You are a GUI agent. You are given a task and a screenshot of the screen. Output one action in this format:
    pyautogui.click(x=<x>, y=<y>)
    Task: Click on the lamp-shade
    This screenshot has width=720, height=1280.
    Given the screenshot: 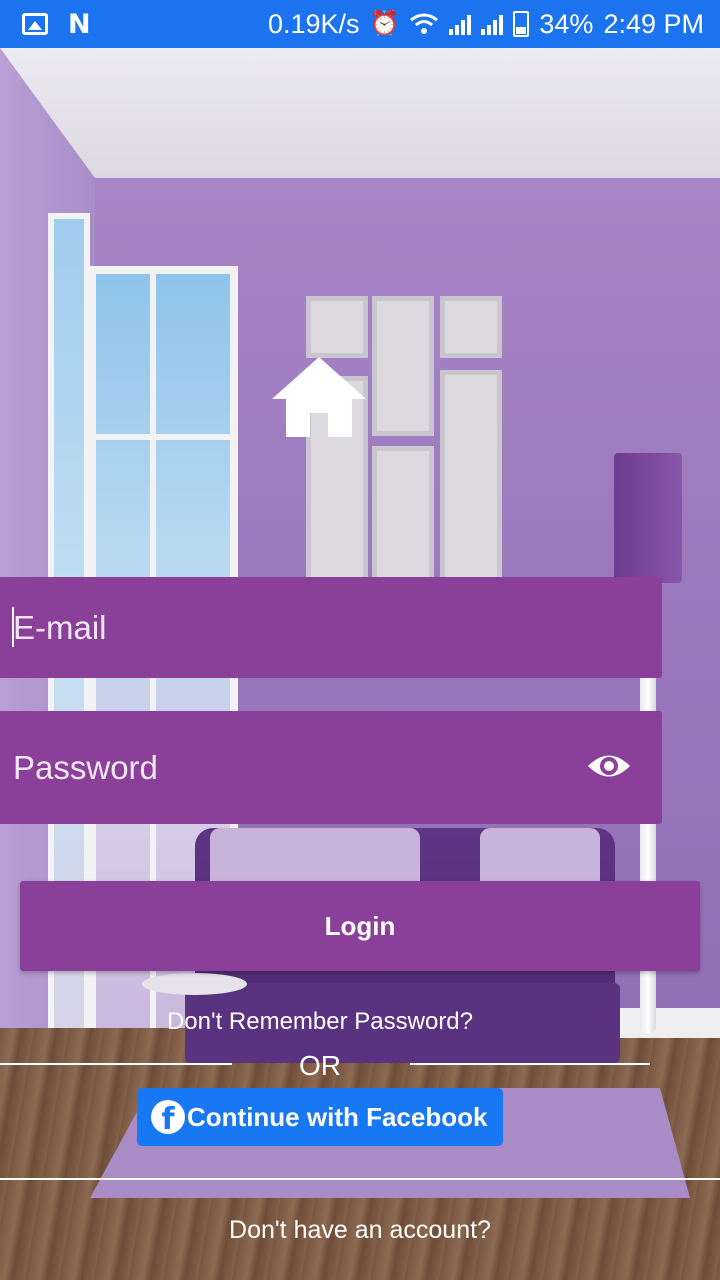 What is the action you would take?
    pyautogui.click(x=648, y=518)
    